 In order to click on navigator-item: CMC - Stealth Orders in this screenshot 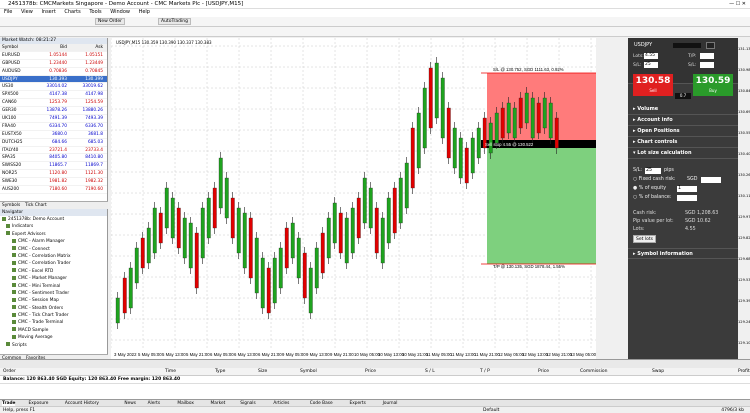, I will do `click(53, 308)`.